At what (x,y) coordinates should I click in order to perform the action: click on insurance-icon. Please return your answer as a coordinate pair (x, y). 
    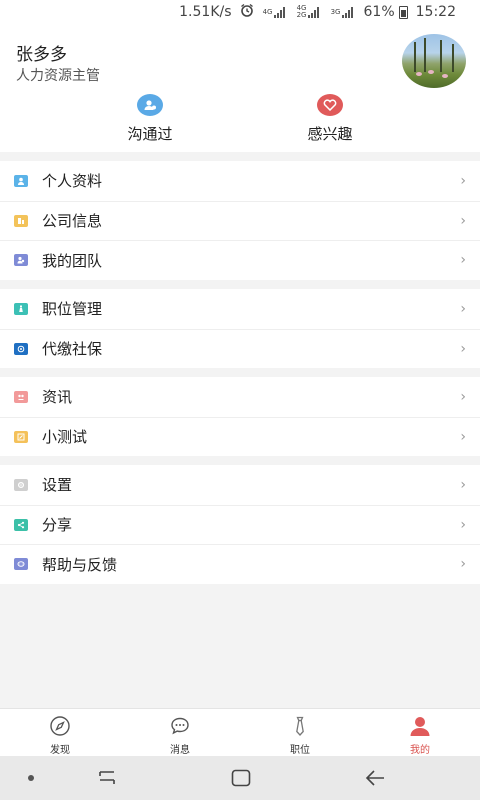
    Looking at the image, I should click on (21, 348).